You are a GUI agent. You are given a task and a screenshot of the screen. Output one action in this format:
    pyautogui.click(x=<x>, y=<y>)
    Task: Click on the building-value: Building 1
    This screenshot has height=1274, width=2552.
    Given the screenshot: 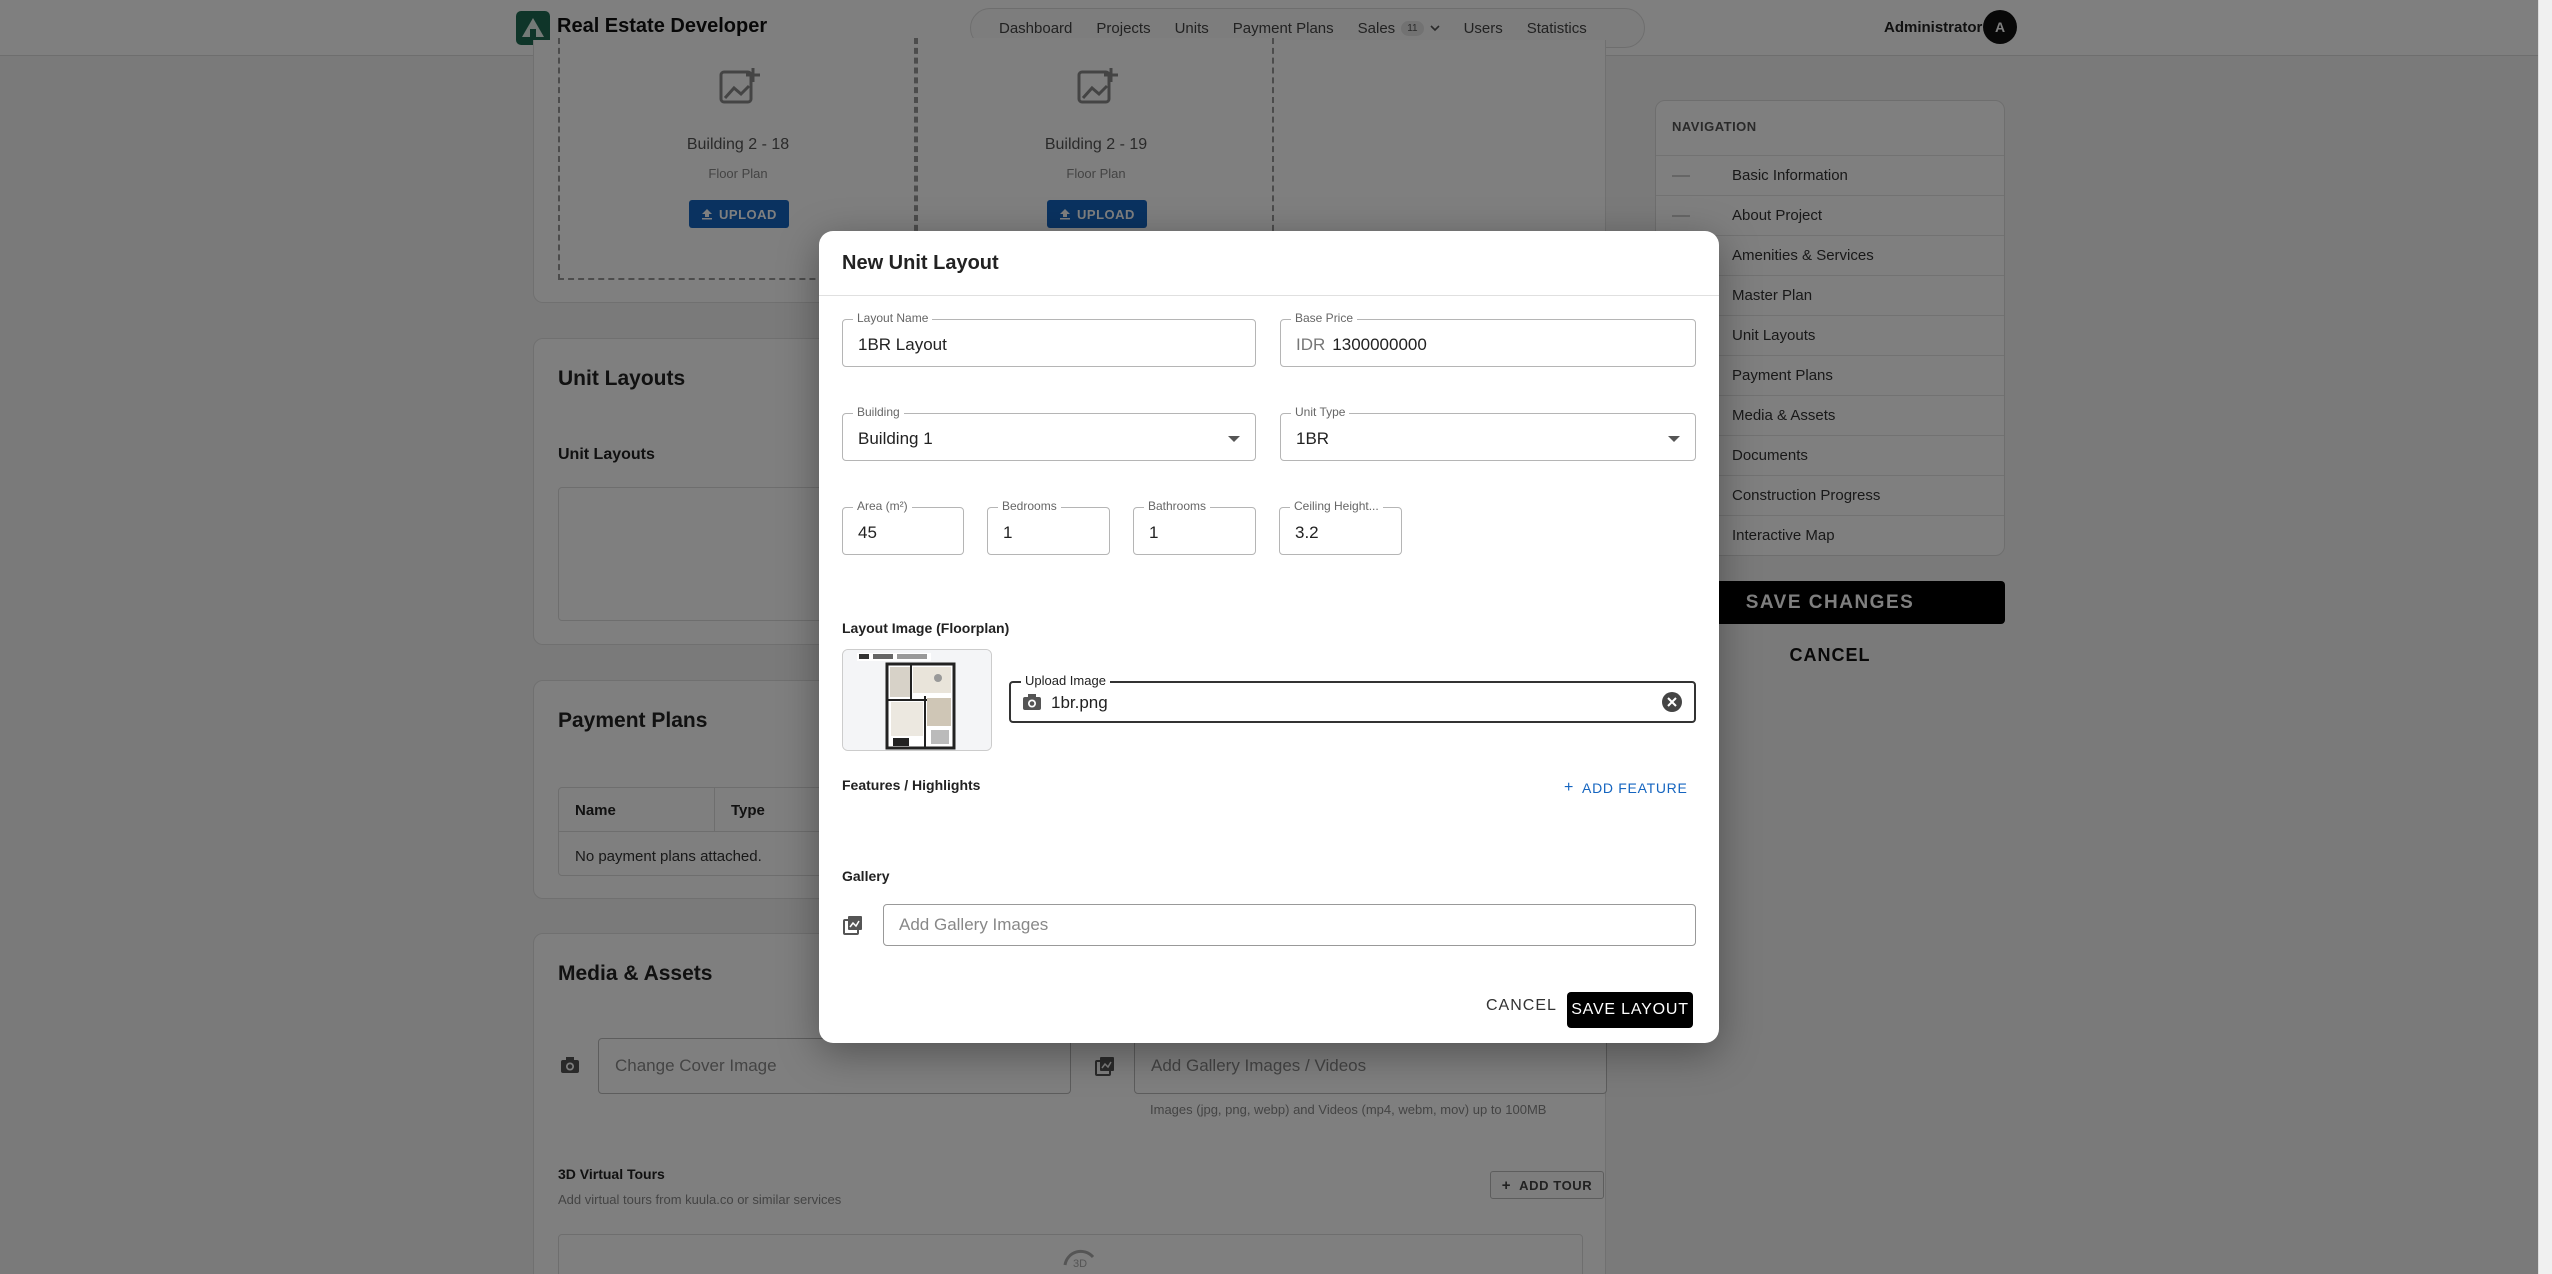 What is the action you would take?
    pyautogui.click(x=895, y=438)
    